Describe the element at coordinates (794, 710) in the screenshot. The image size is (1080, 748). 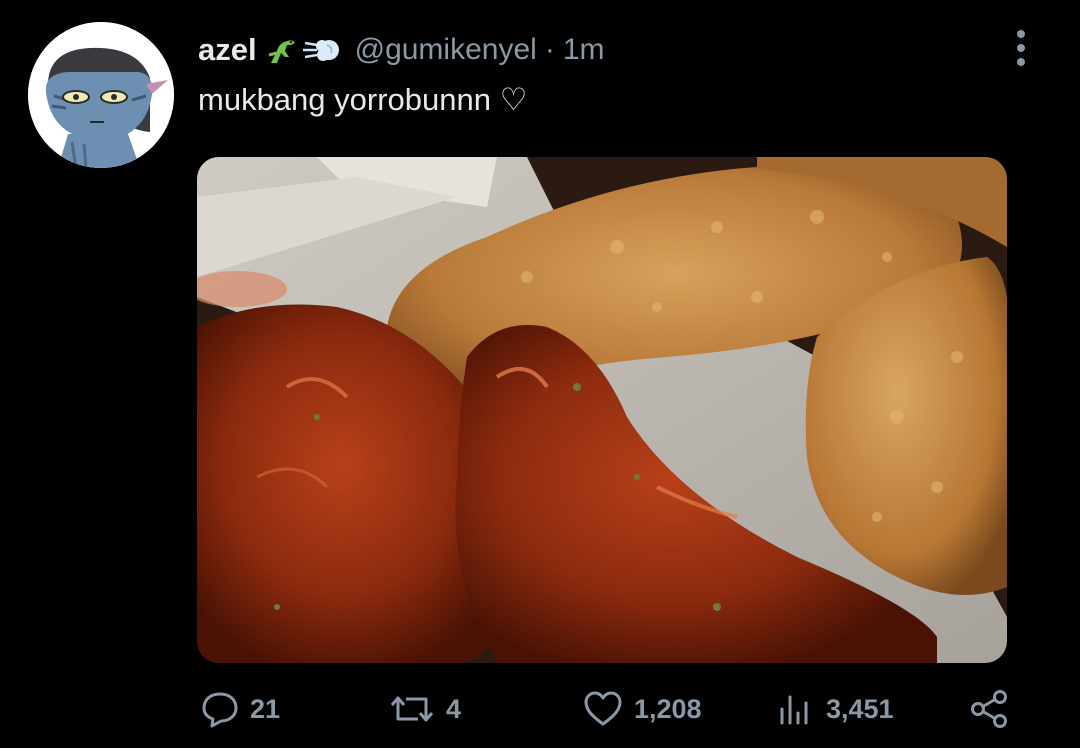
I see `views-icon` at that location.